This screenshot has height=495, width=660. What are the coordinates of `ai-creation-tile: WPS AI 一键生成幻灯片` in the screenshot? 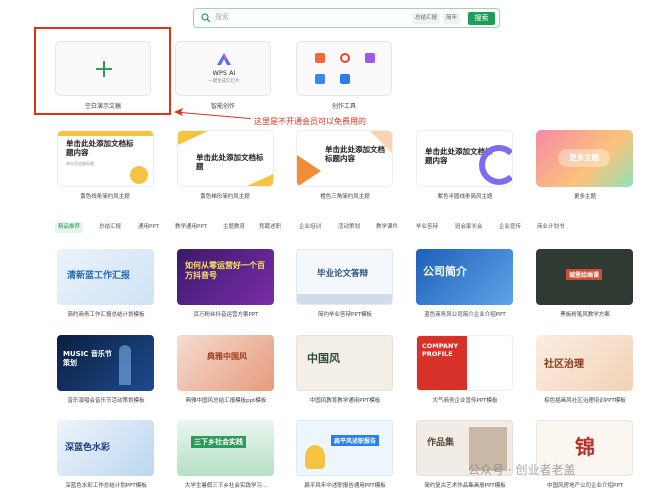 It's located at (223, 68).